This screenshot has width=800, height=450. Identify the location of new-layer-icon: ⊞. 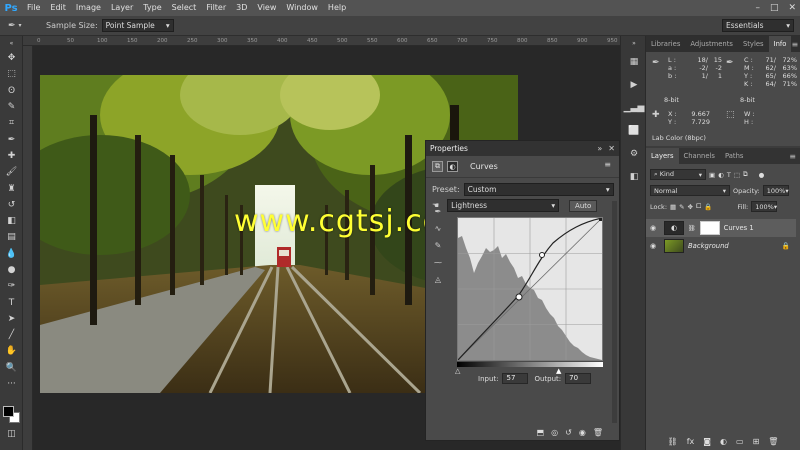
(756, 441).